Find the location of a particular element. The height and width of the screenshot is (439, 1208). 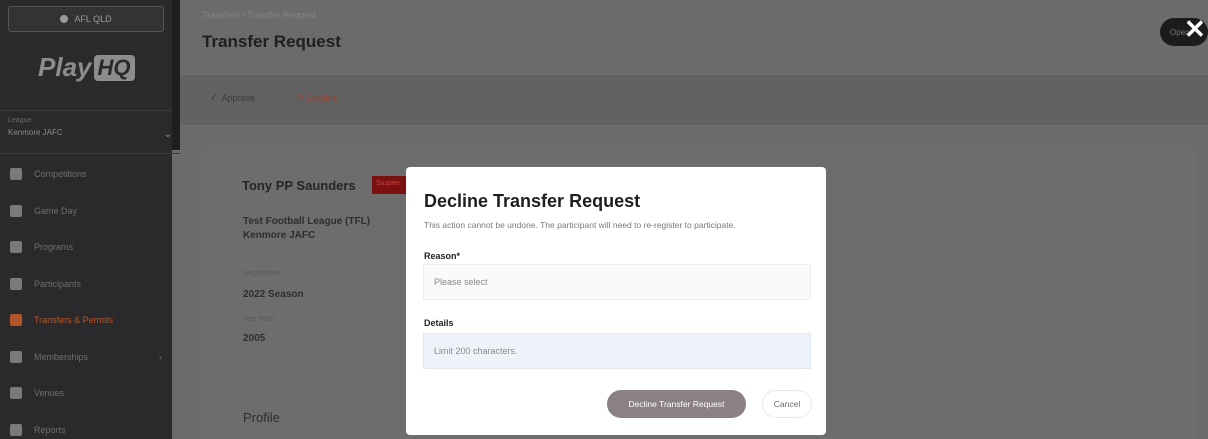

decline-button-top: ⊘ Decline is located at coordinates (317, 97).